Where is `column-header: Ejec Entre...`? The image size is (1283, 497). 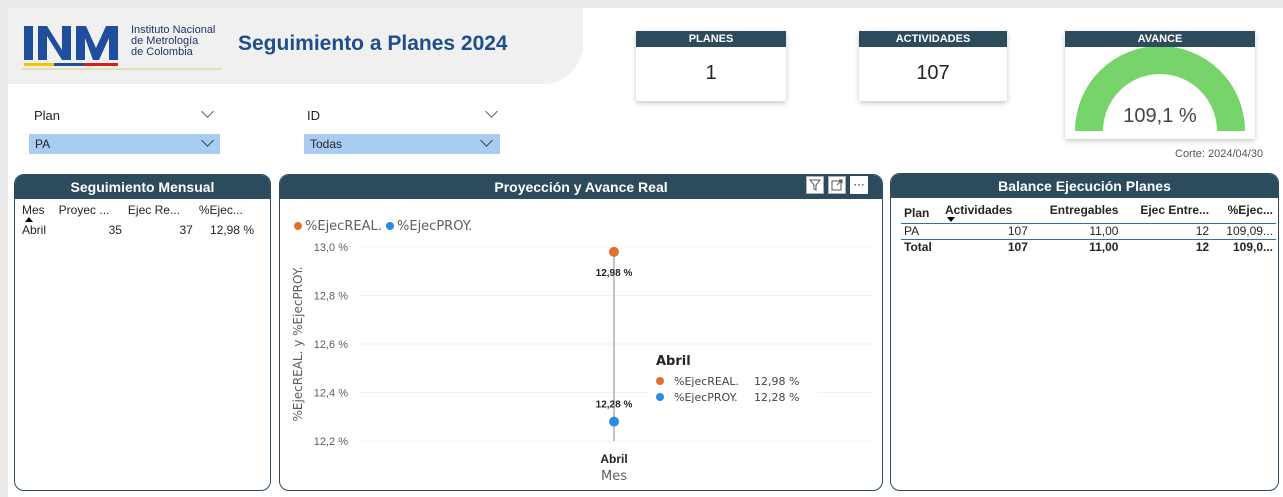 column-header: Ejec Entre... is located at coordinates (1166, 213).